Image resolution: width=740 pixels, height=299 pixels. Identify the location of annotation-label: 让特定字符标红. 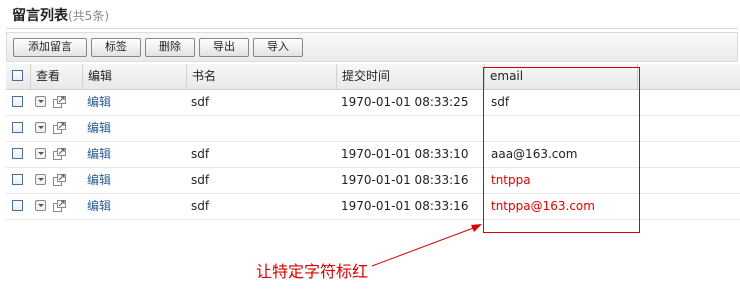
(312, 271).